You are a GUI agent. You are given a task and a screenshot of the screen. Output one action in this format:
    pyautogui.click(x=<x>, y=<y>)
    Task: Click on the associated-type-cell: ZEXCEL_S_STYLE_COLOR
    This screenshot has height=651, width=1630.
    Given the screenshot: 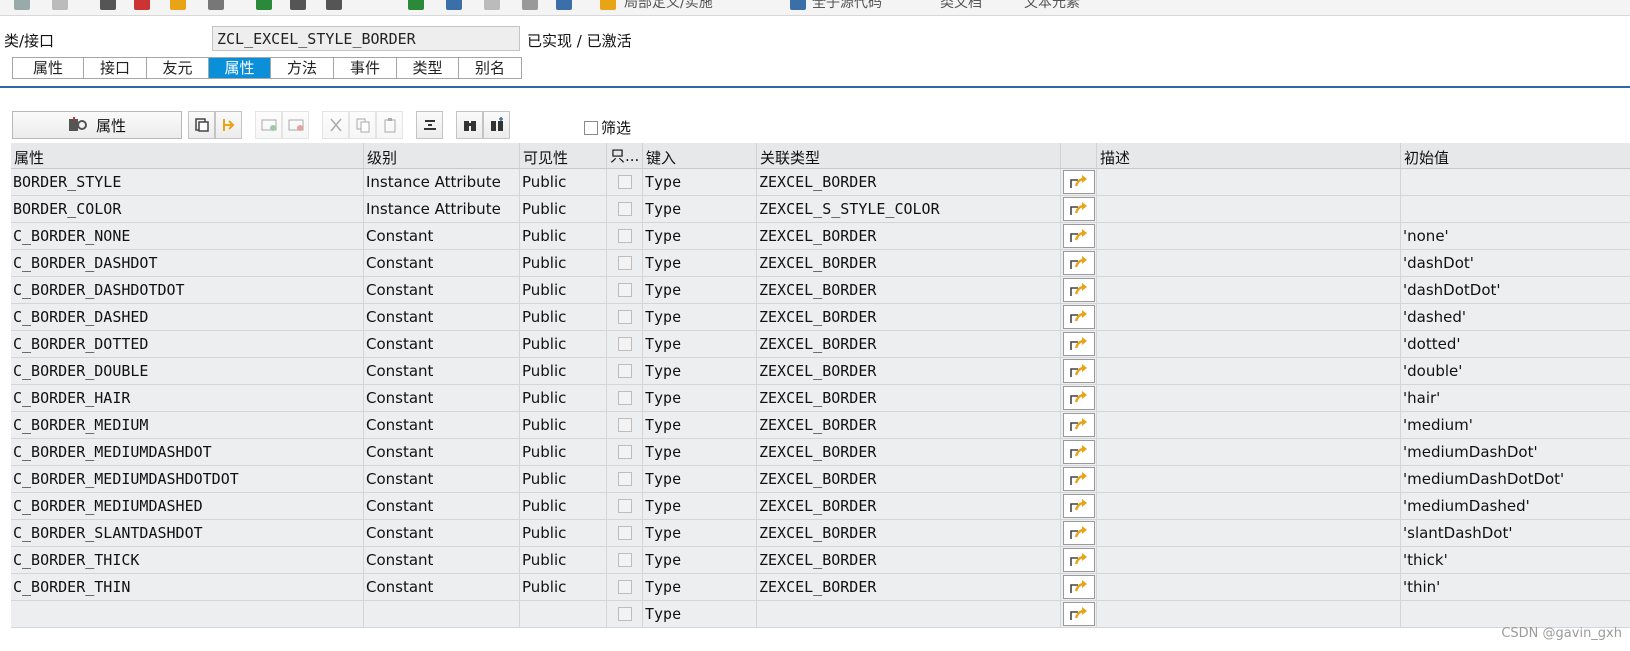 What is the action you would take?
    pyautogui.click(x=909, y=209)
    